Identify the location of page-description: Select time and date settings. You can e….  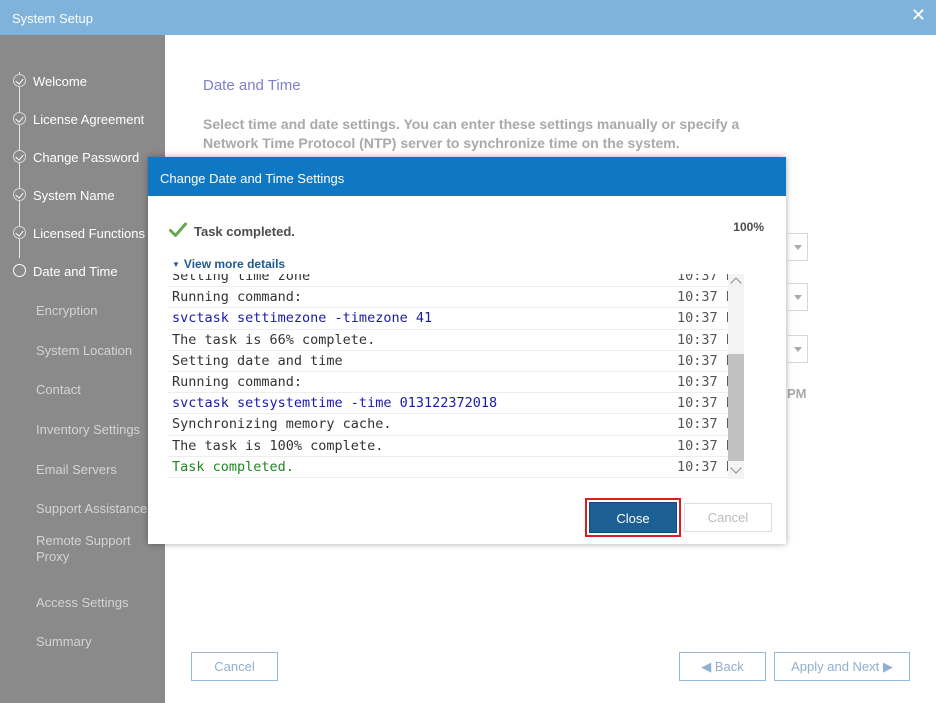
(471, 133).